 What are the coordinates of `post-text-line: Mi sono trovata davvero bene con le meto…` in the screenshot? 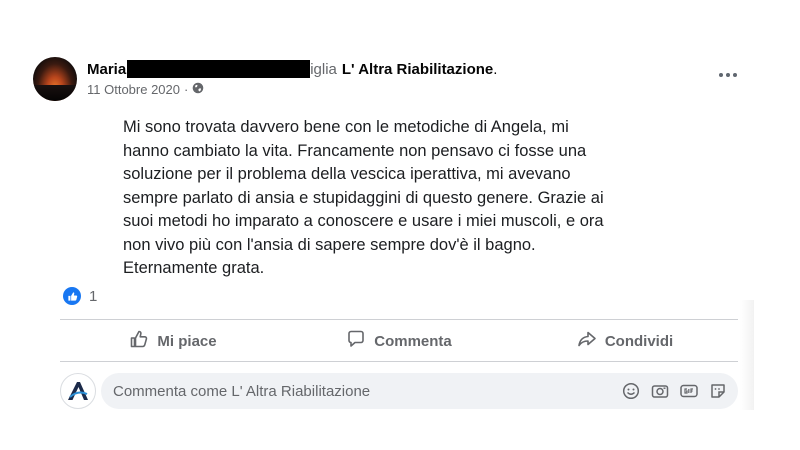 It's located at (346, 127).